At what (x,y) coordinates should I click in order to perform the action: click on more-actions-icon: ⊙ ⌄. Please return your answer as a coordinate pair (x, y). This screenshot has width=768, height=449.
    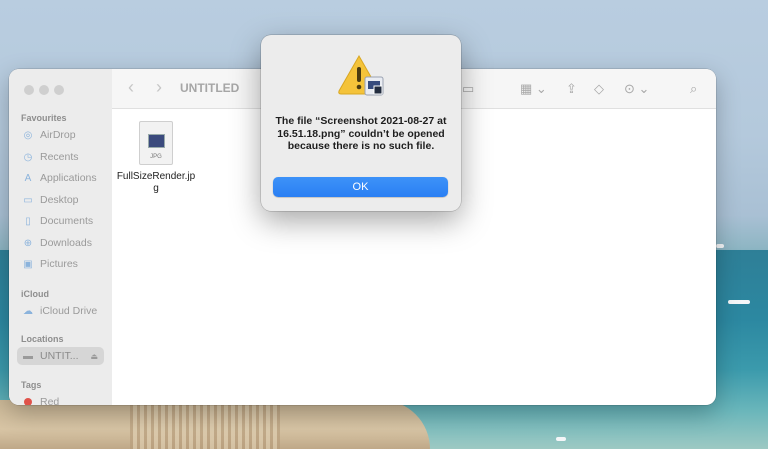
    Looking at the image, I should click on (636, 89).